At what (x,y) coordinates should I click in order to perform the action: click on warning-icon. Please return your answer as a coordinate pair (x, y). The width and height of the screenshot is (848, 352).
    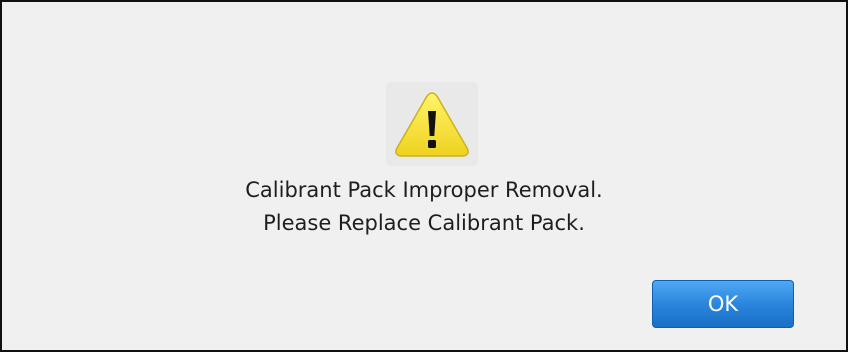
    Looking at the image, I should click on (432, 124).